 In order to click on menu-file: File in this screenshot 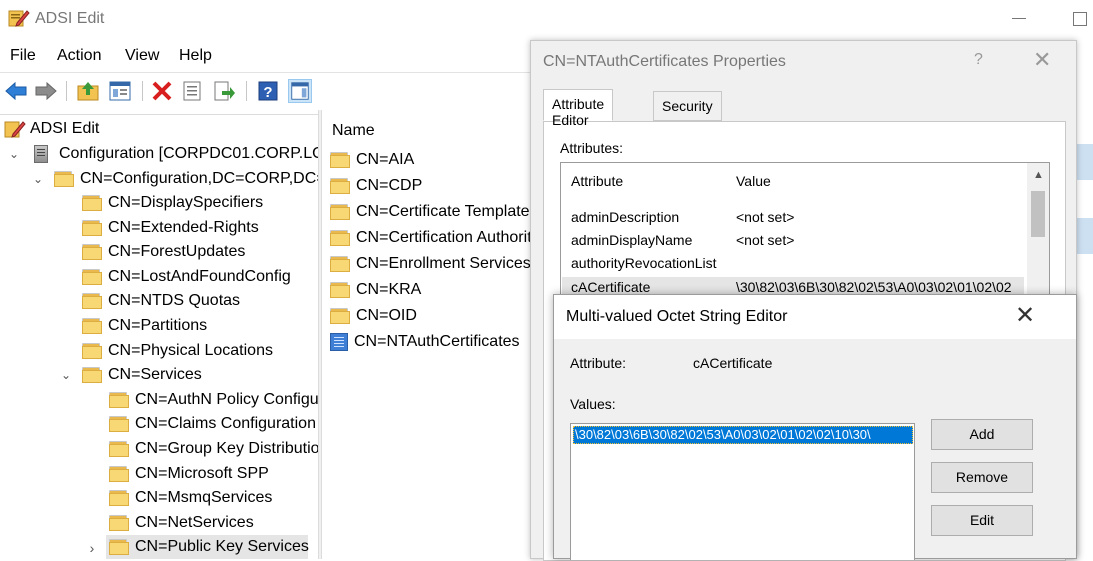, I will do `click(23, 56)`.